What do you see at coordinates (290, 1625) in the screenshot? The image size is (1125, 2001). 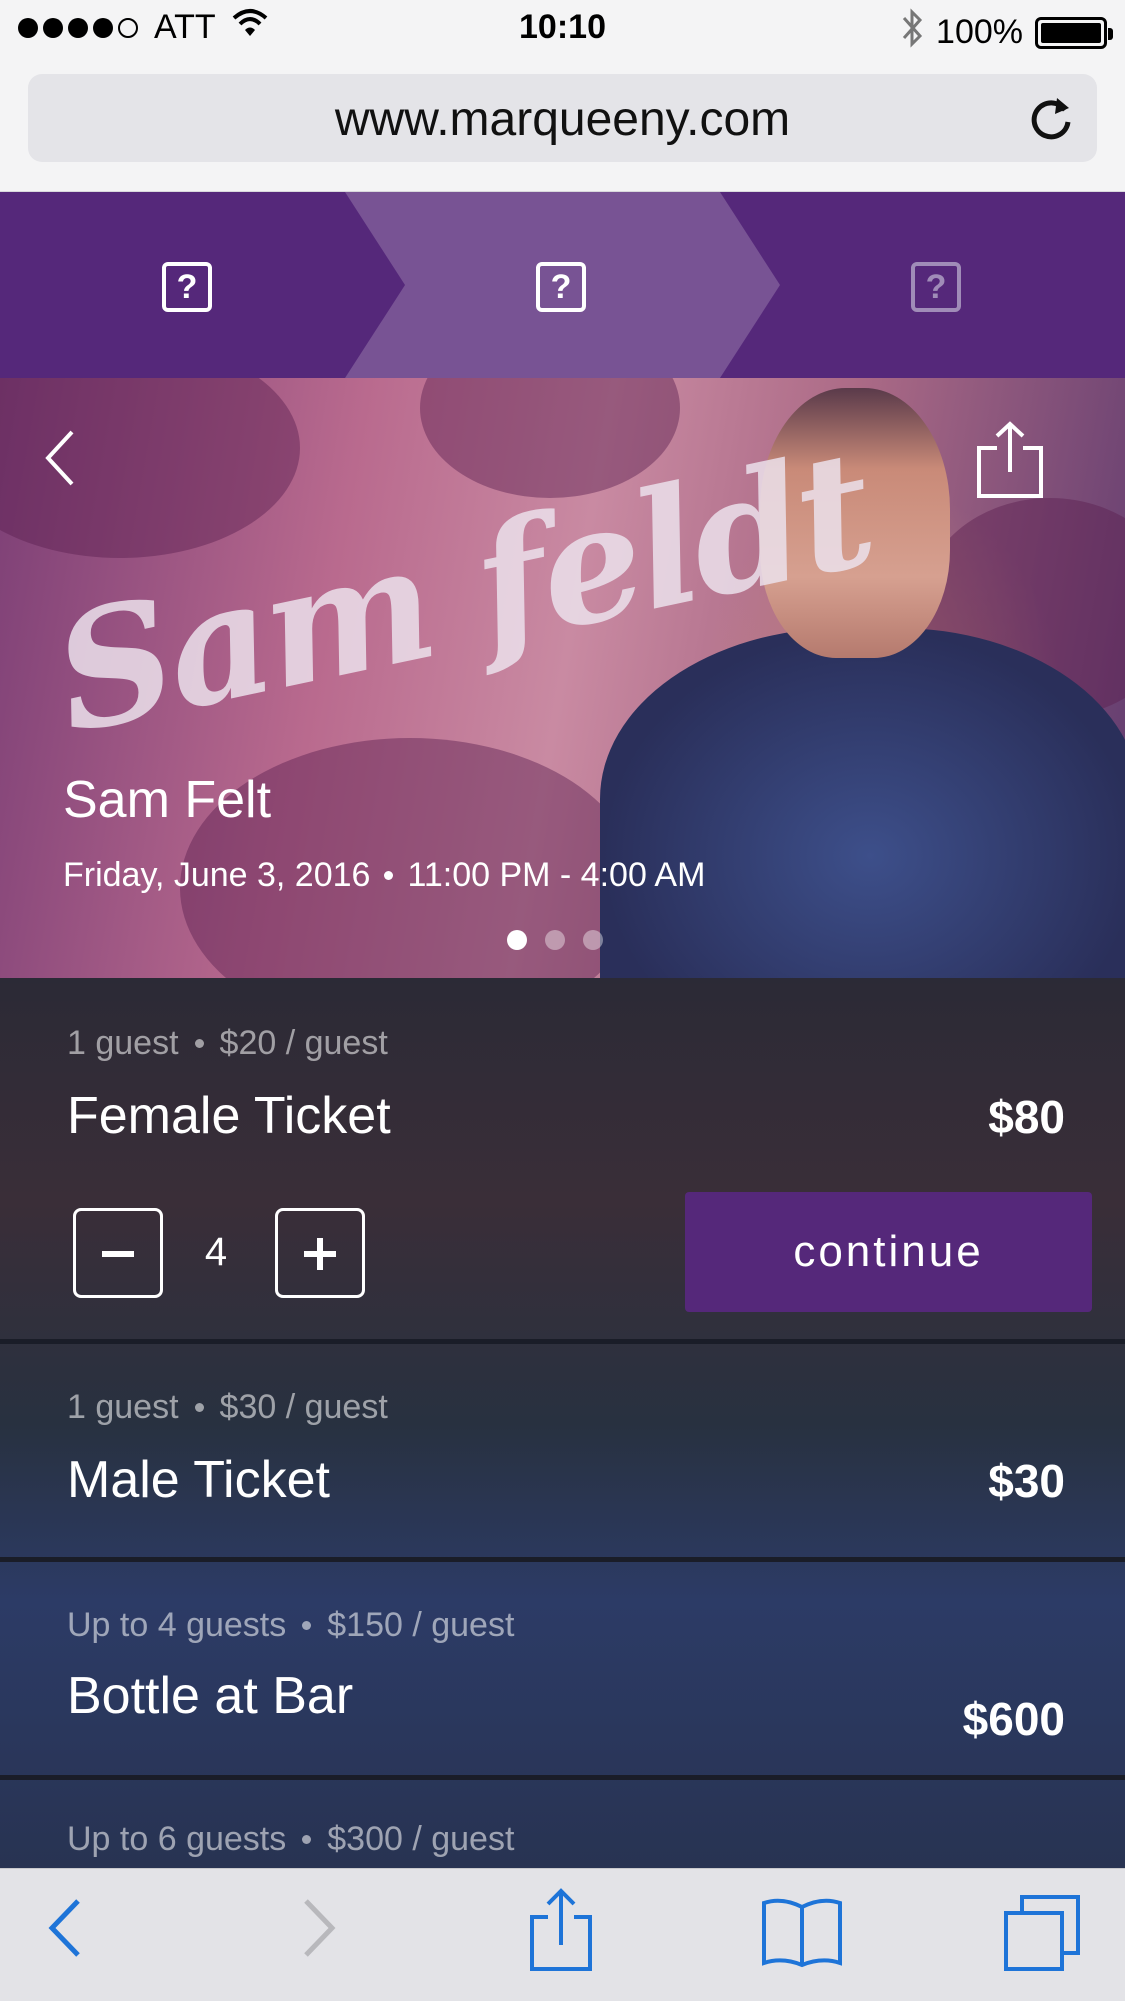 I see `ticket-meta: Up to 4 guests $150 / guest` at bounding box center [290, 1625].